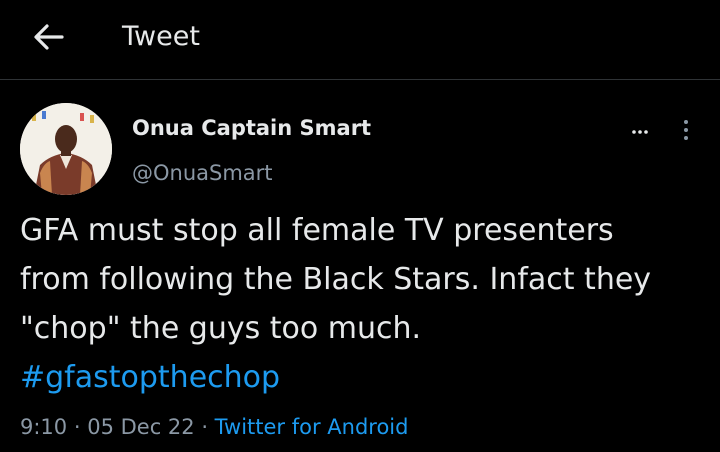 Image resolution: width=720 pixels, height=452 pixels. What do you see at coordinates (221, 328) in the screenshot?
I see `tweet-text-line: "chop" the guys too much.` at bounding box center [221, 328].